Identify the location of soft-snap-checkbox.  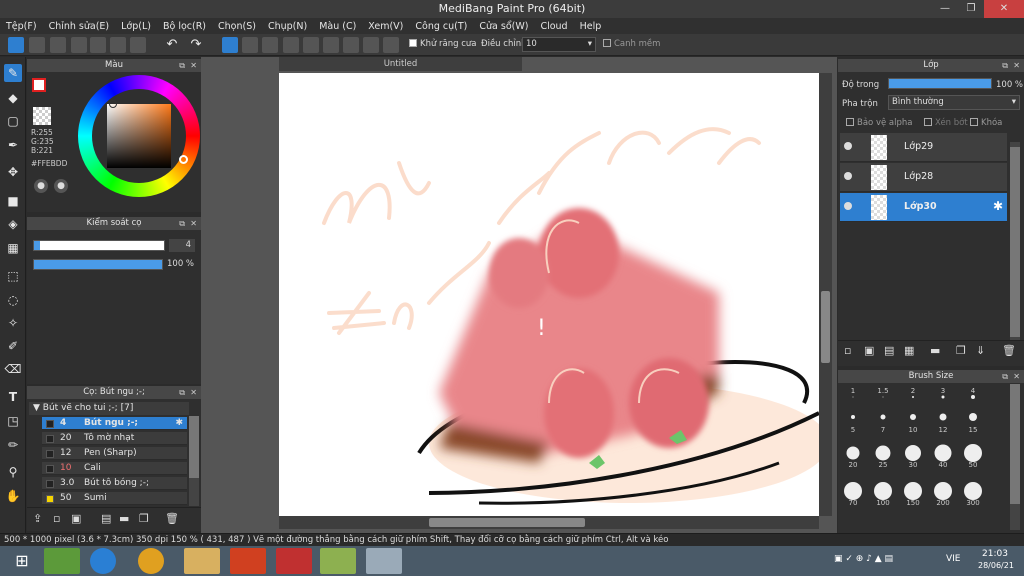
(607, 43).